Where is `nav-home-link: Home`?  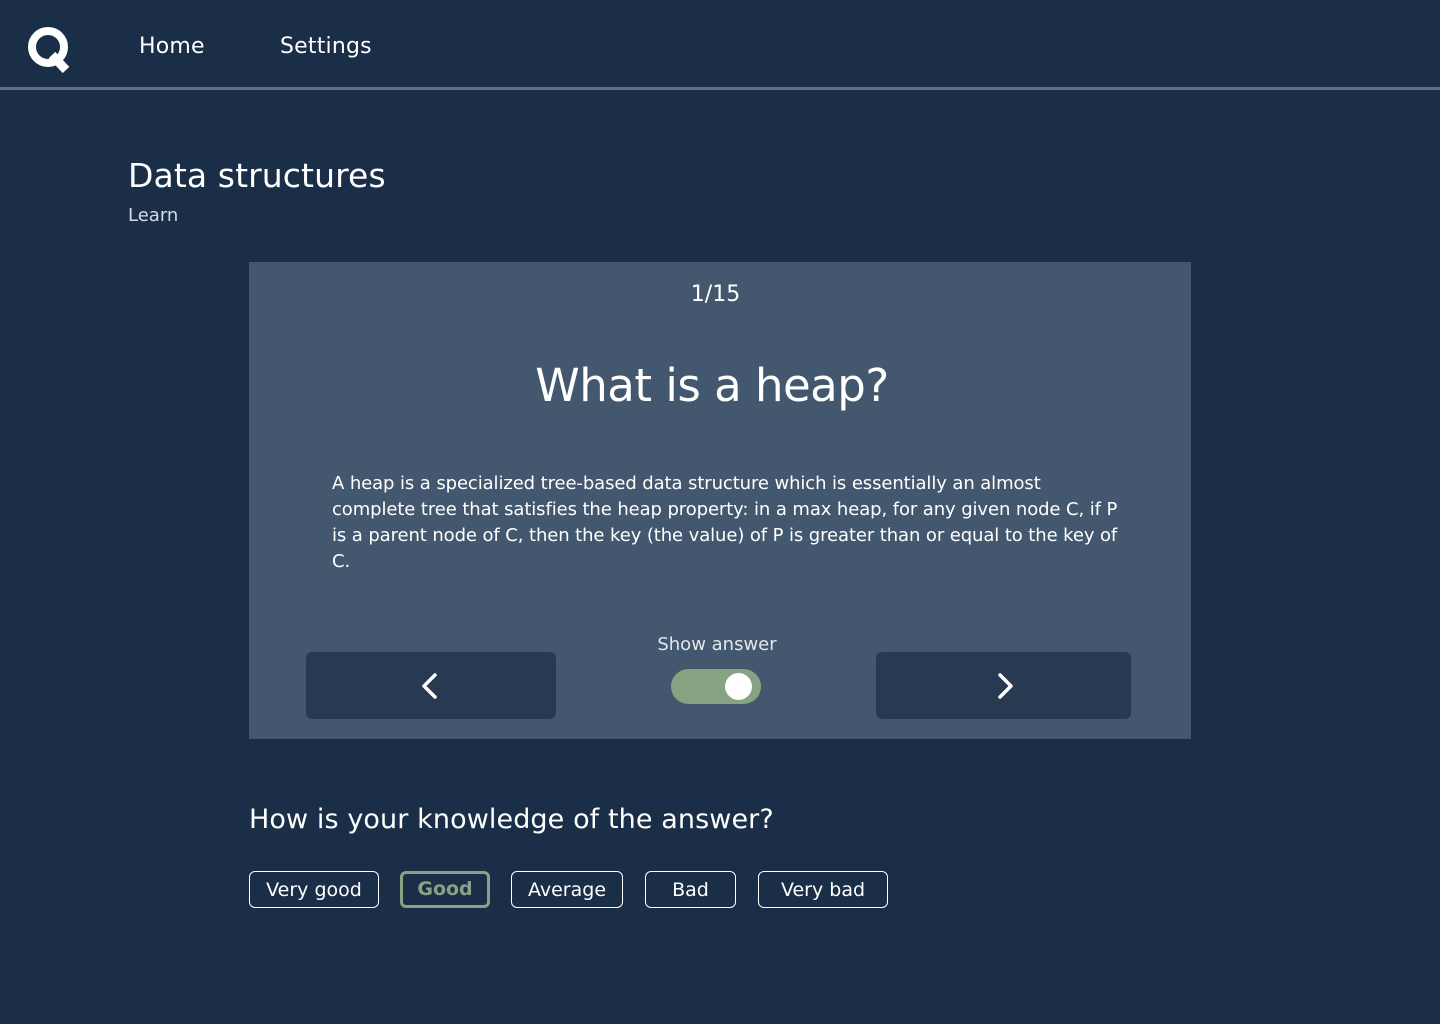
nav-home-link: Home is located at coordinates (172, 47).